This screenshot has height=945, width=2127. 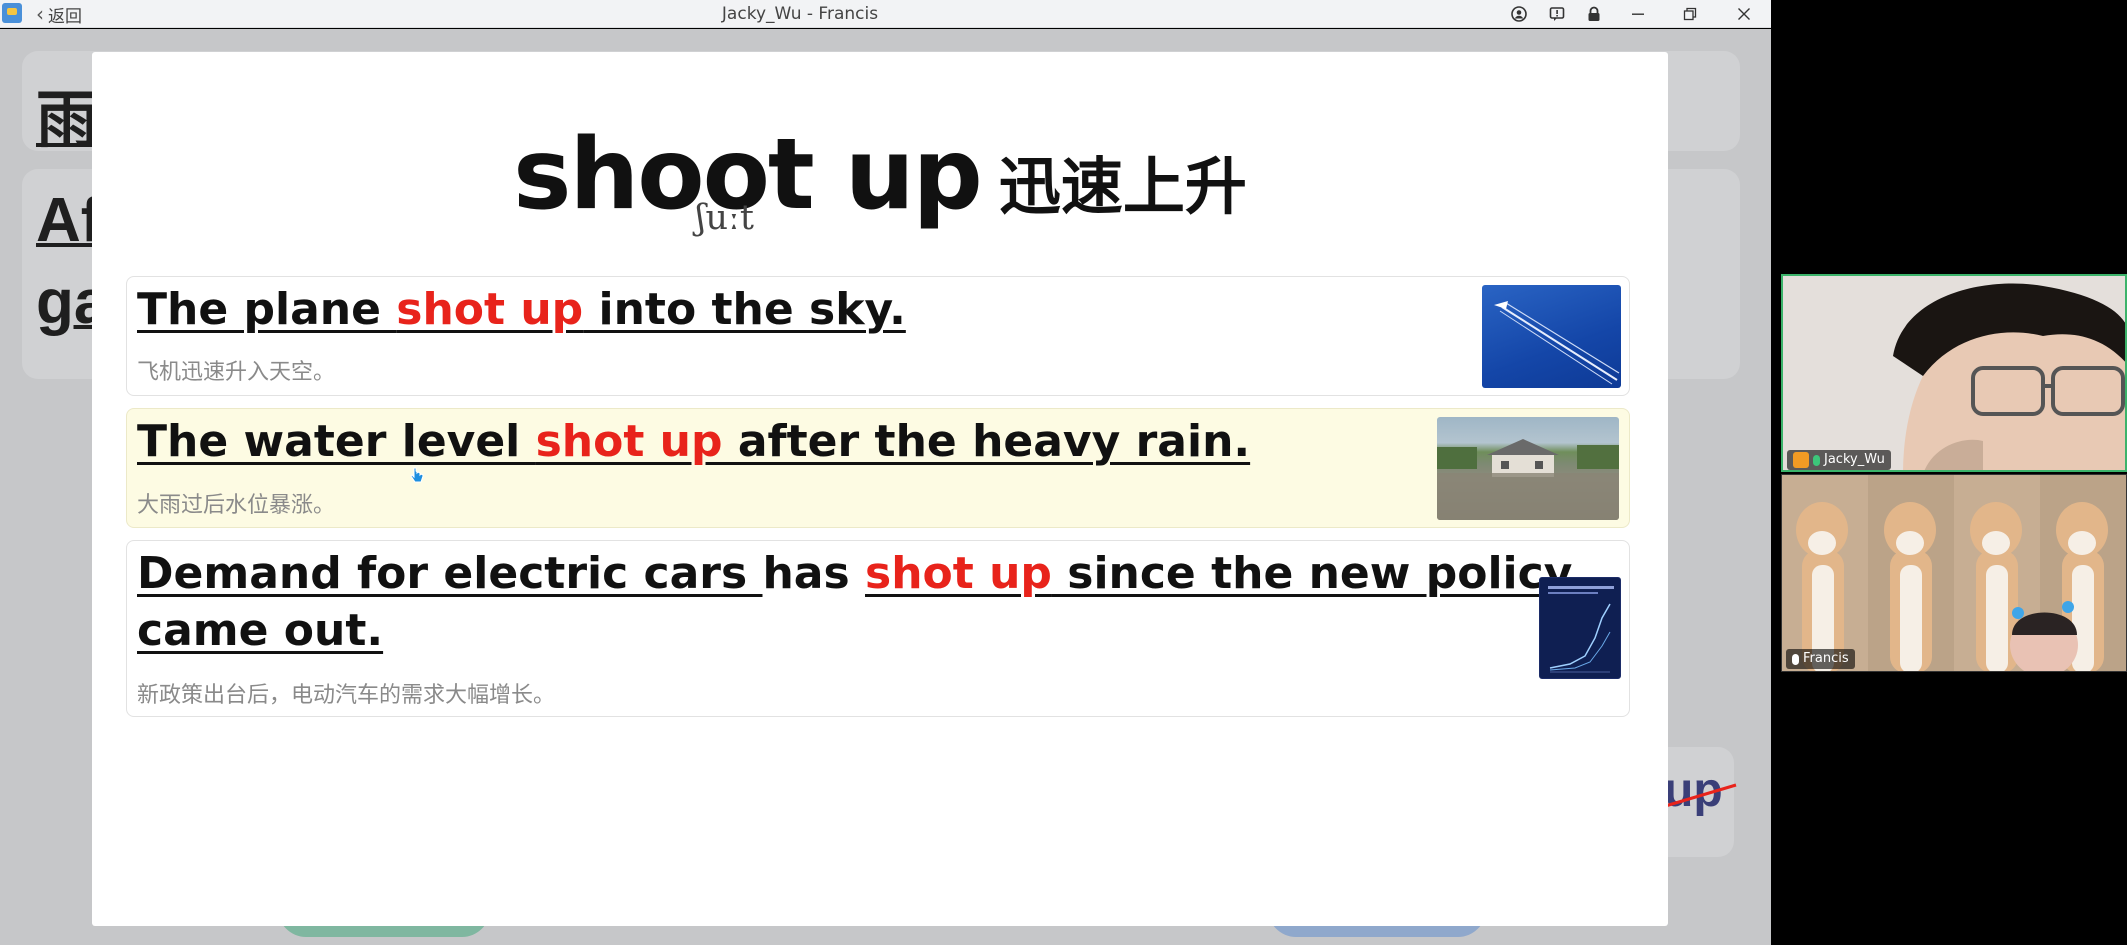 I want to click on restore-icon, so click(x=1690, y=14).